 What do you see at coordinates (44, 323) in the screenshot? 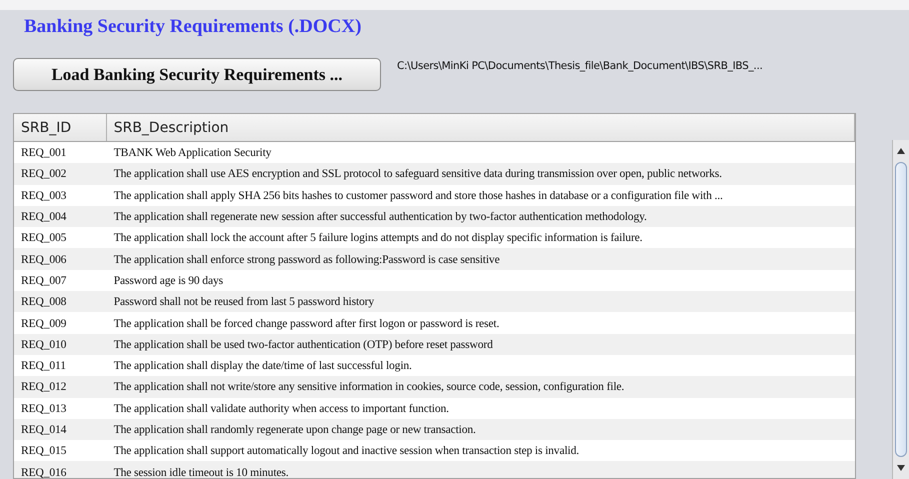
I see `table-cell-text: REQ_009` at bounding box center [44, 323].